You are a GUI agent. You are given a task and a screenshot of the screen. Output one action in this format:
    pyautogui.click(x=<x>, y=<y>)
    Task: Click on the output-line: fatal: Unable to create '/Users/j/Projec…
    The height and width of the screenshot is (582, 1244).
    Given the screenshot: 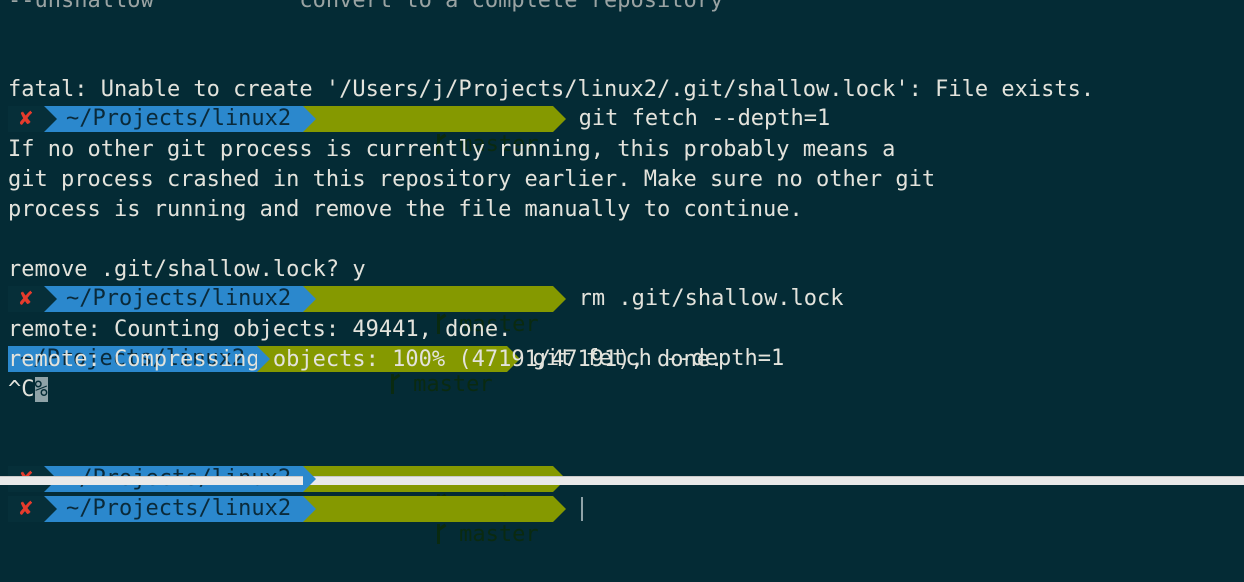 What is the action you would take?
    pyautogui.click(x=551, y=89)
    